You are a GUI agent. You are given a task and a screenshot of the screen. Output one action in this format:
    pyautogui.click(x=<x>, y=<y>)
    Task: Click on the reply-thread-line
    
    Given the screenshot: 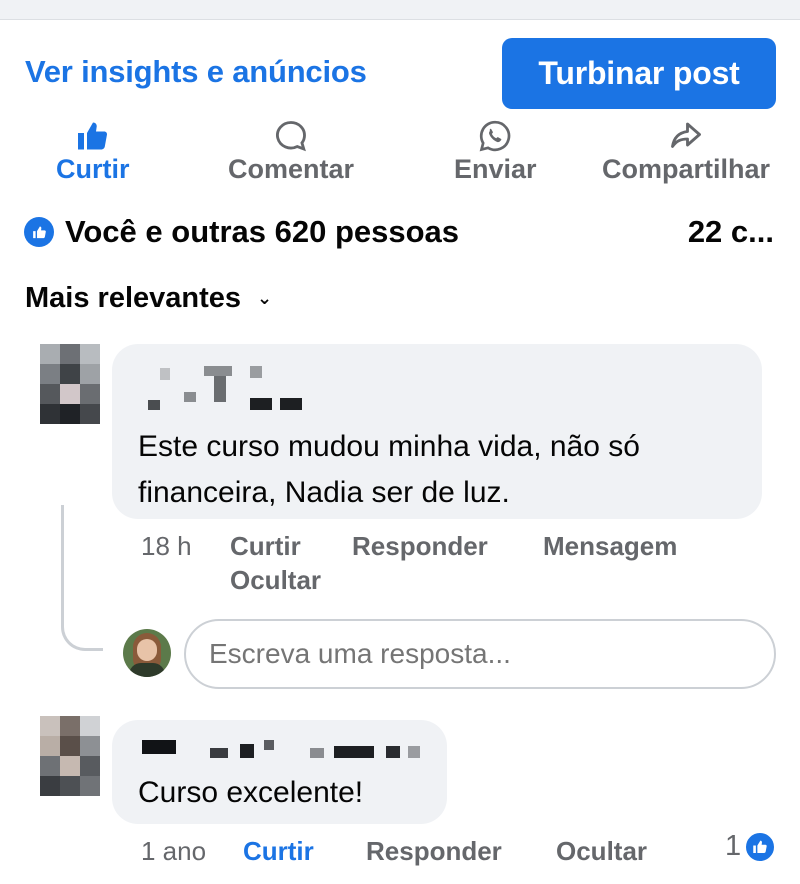 What is the action you would take?
    pyautogui.click(x=82, y=578)
    